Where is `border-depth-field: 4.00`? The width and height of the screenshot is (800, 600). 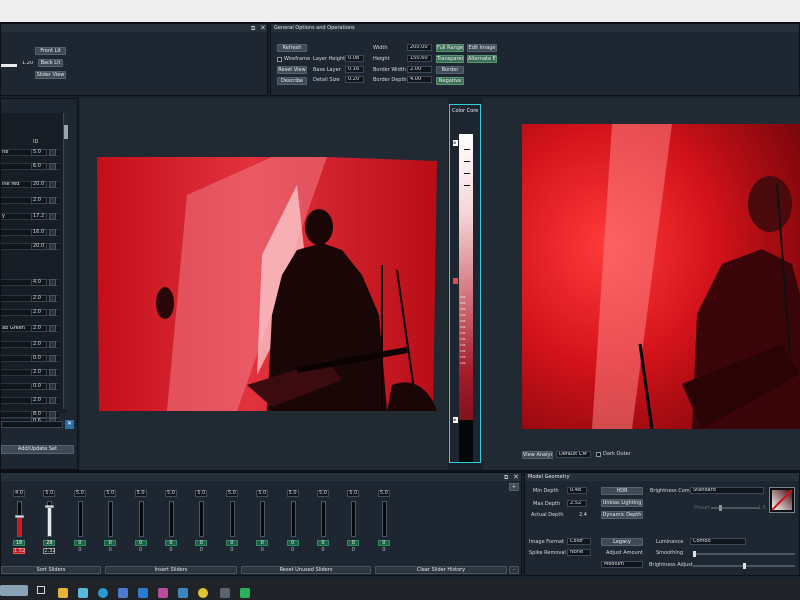
border-depth-field: 4.00 is located at coordinates (419, 79).